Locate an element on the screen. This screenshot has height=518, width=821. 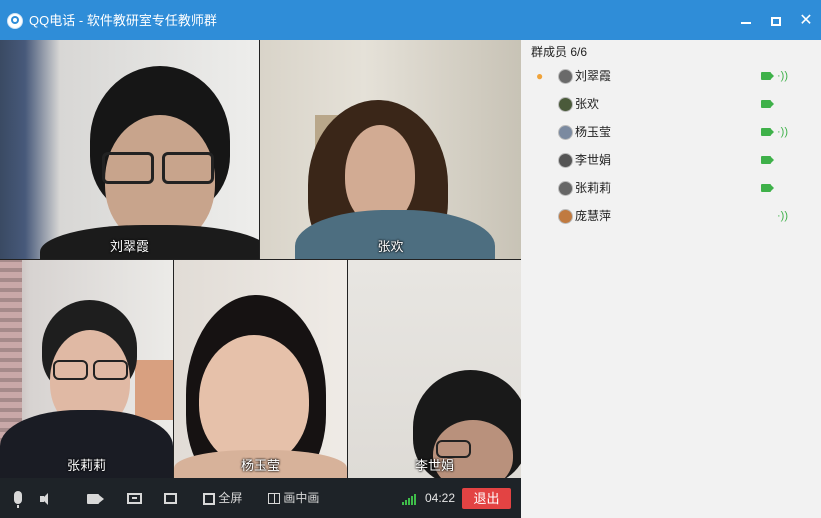
fullscreen-icon is located at coordinates (209, 498).